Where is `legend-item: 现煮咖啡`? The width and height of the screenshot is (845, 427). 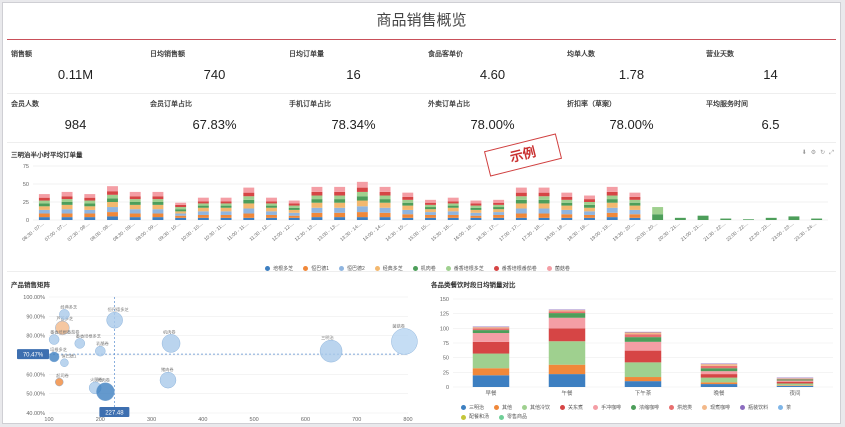 legend-item: 现煮咖啡 is located at coordinates (716, 408).